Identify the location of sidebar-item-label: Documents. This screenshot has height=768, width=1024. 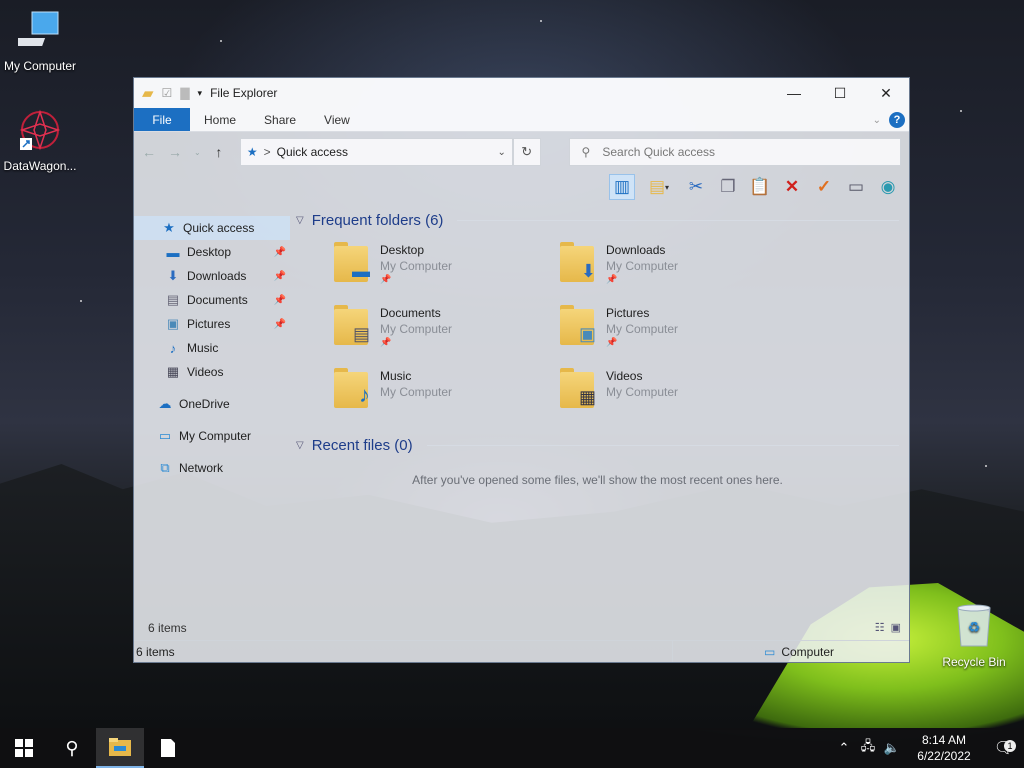
(217, 300).